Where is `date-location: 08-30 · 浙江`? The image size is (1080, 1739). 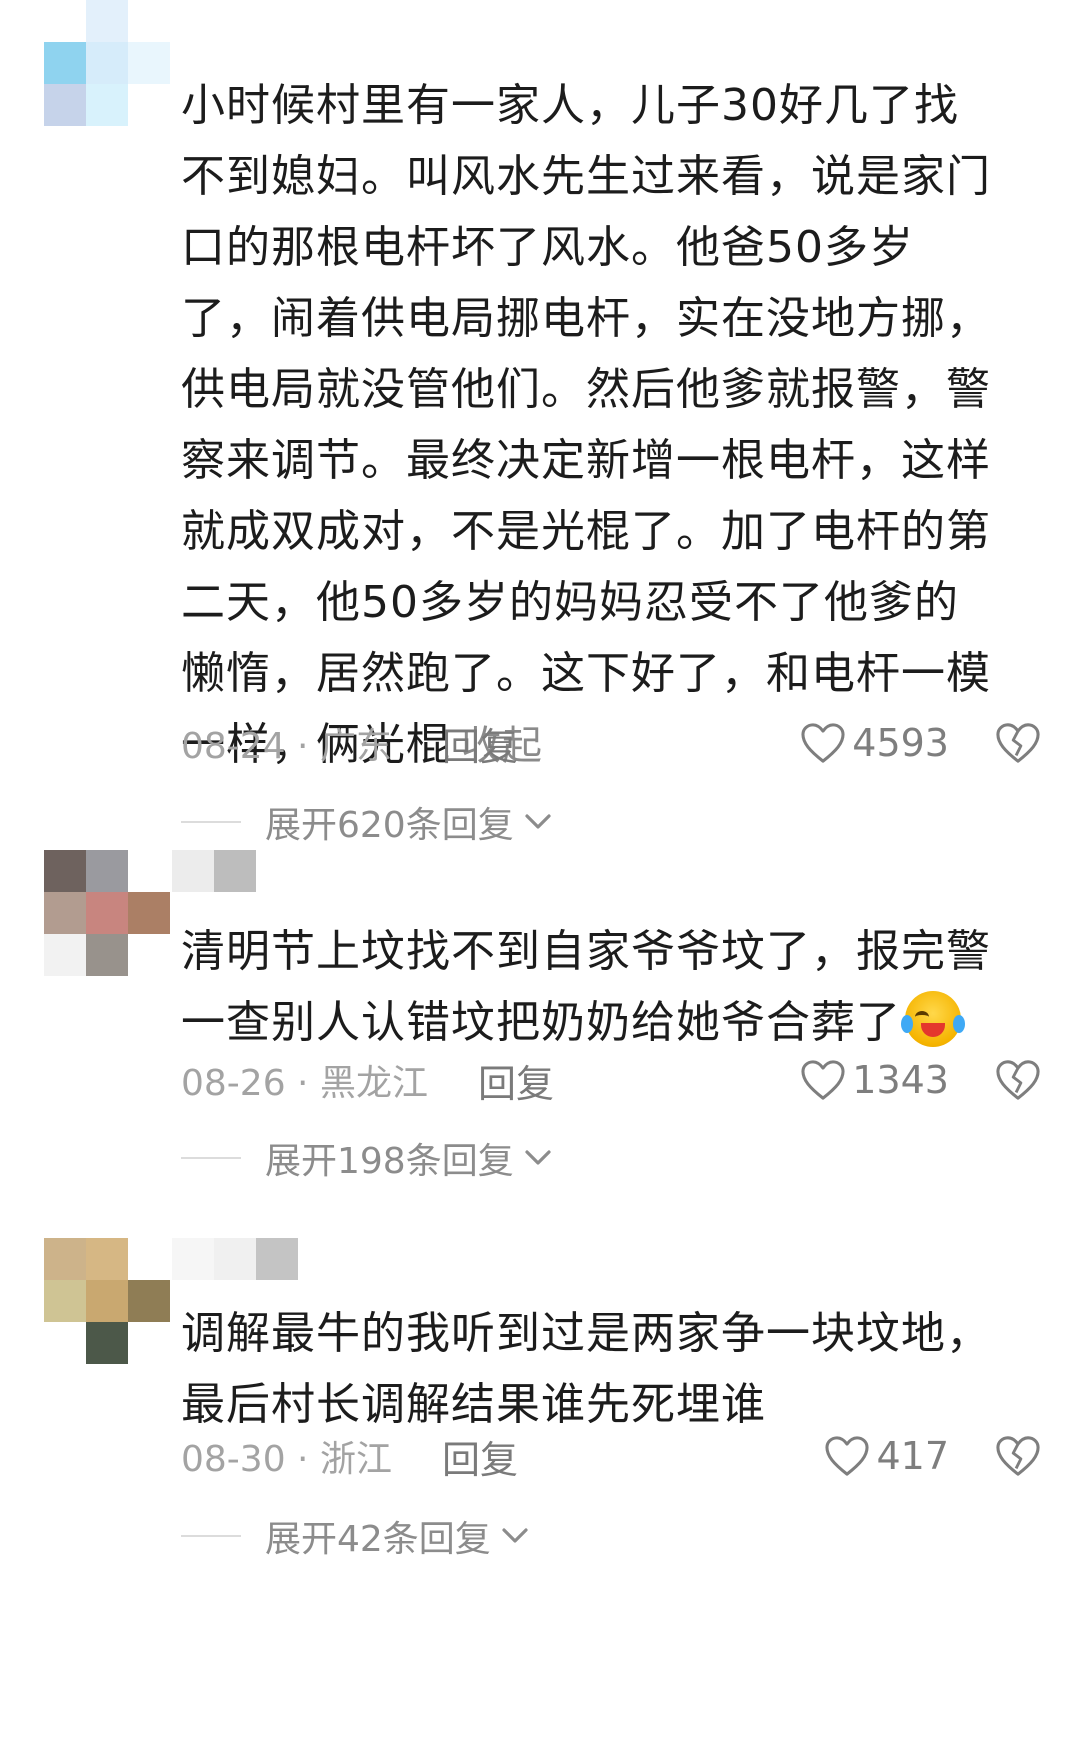
date-location: 08-30 · 浙江 is located at coordinates (286, 1459).